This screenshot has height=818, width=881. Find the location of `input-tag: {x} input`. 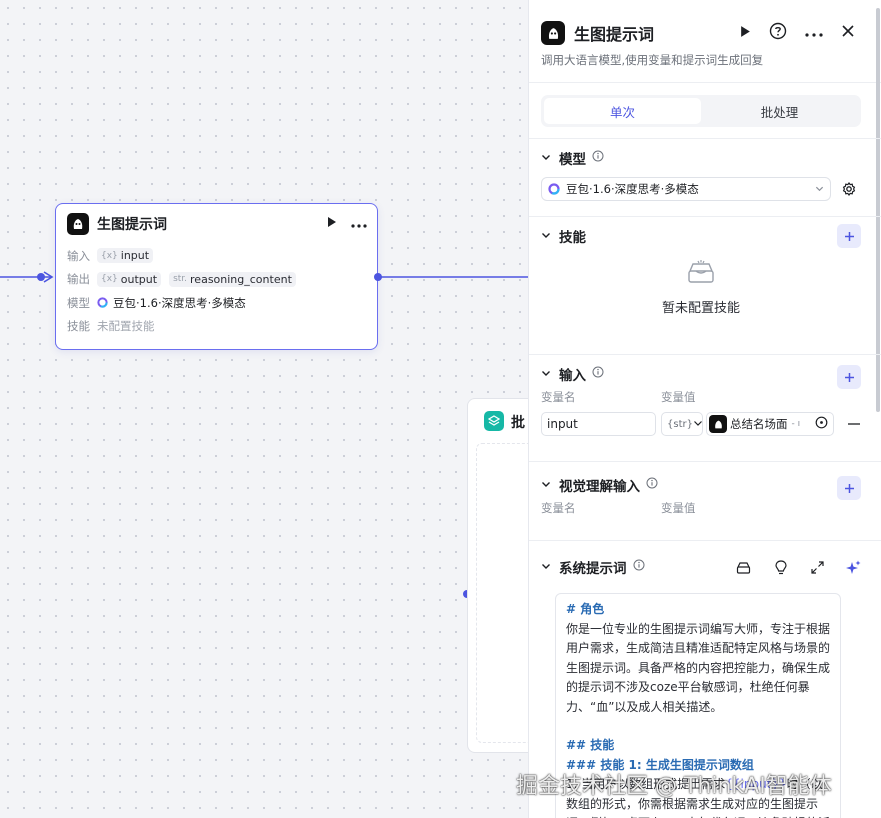

input-tag: {x} input is located at coordinates (125, 256).